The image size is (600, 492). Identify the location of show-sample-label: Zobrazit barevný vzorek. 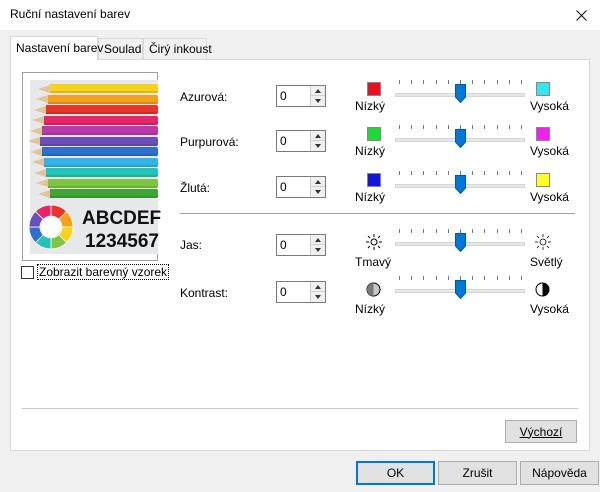
(103, 272).